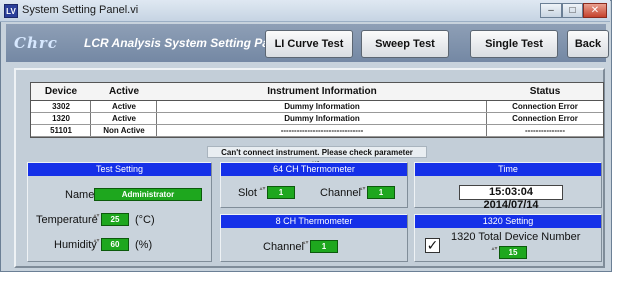 The height and width of the screenshot is (291, 617). I want to click on name-label: Name, so click(80, 195).